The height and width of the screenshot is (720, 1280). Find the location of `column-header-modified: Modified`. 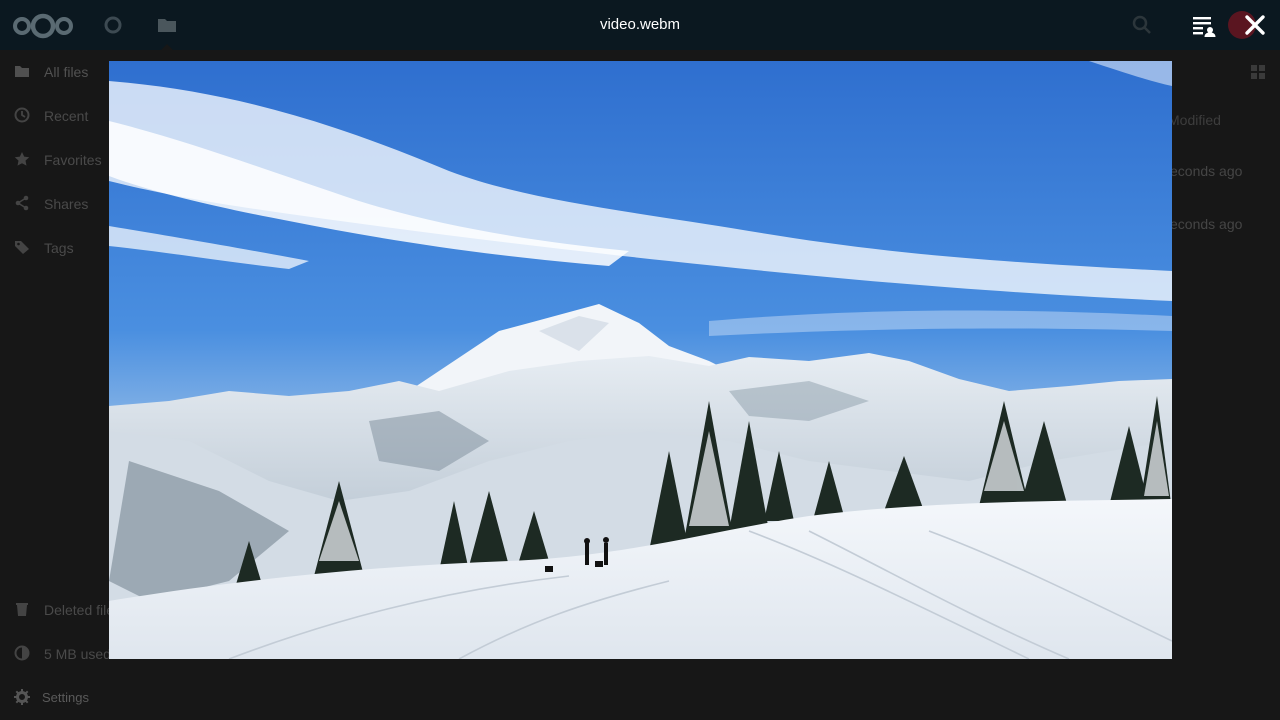

column-header-modified: Modified is located at coordinates (1218, 120).